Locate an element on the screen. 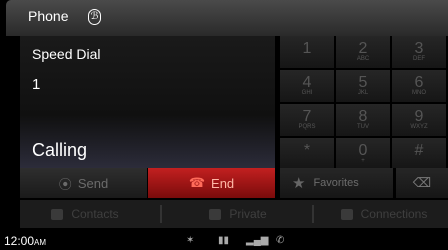  favorites-button: ★ Favorites is located at coordinates (337, 183).